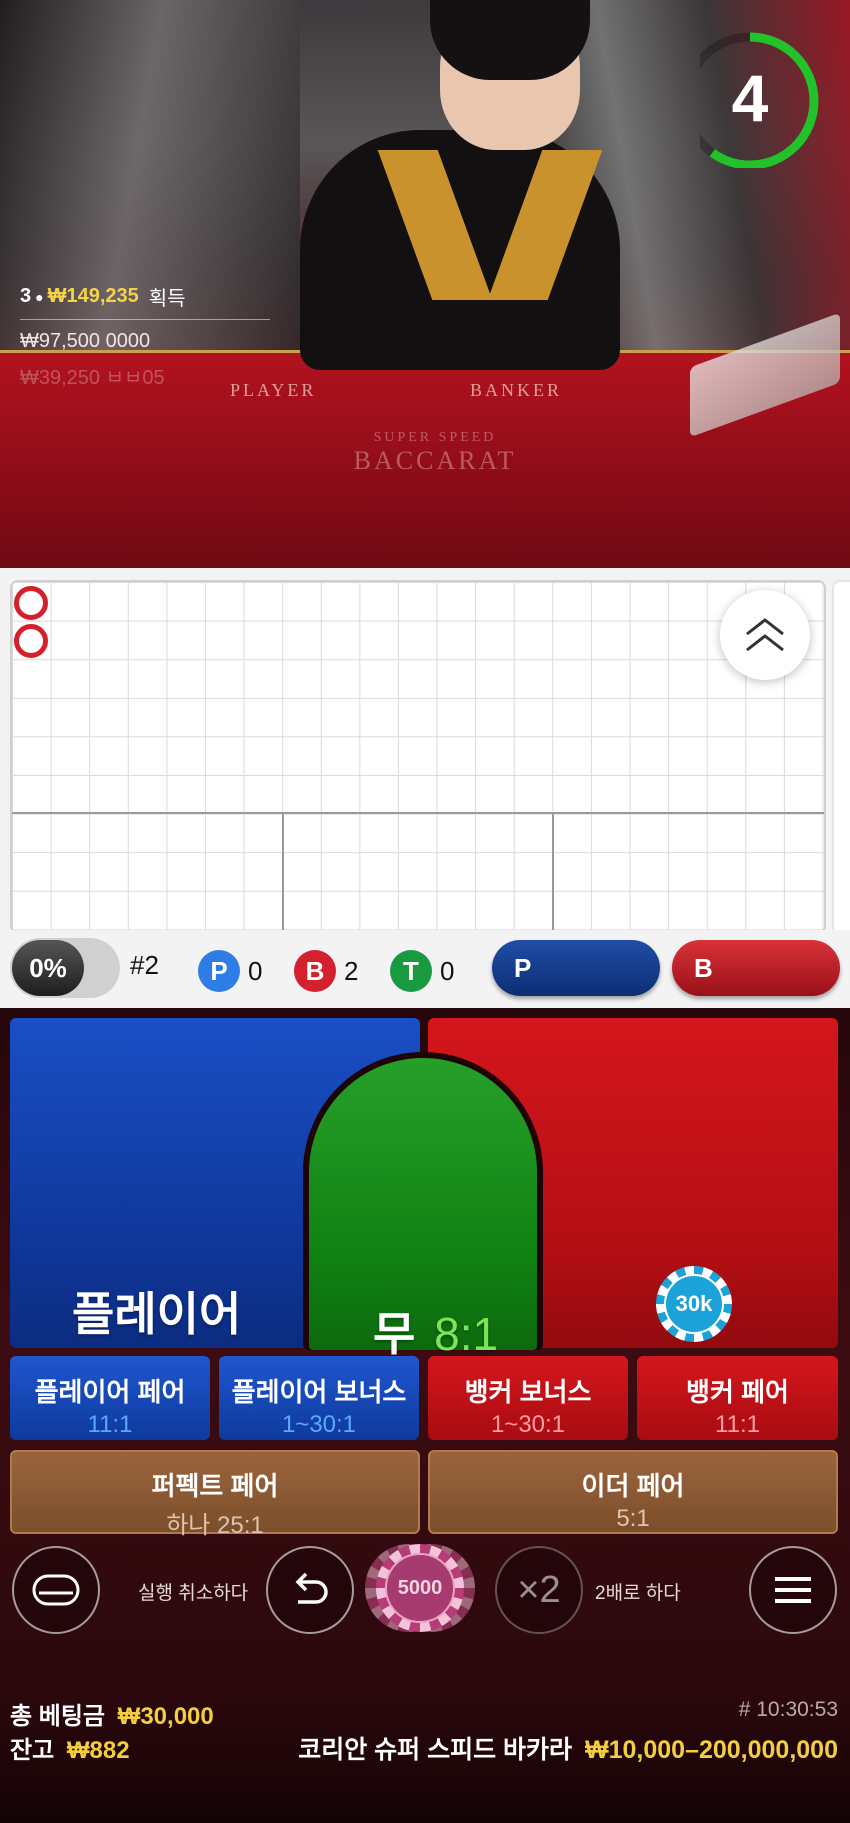 The image size is (850, 1823). What do you see at coordinates (841, 757) in the screenshot?
I see `road-next-panel` at bounding box center [841, 757].